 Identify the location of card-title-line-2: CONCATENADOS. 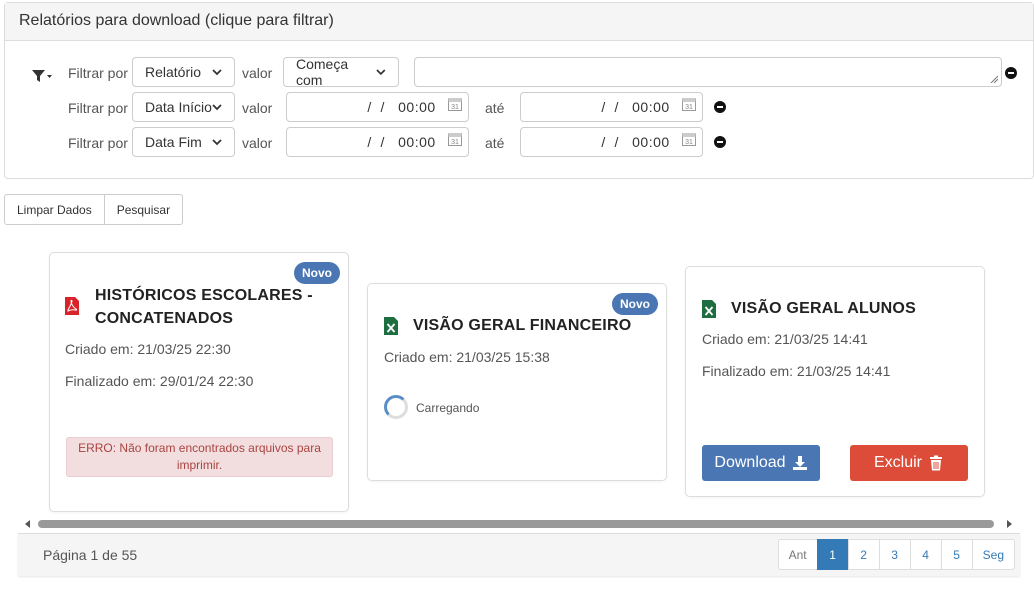
(164, 318).